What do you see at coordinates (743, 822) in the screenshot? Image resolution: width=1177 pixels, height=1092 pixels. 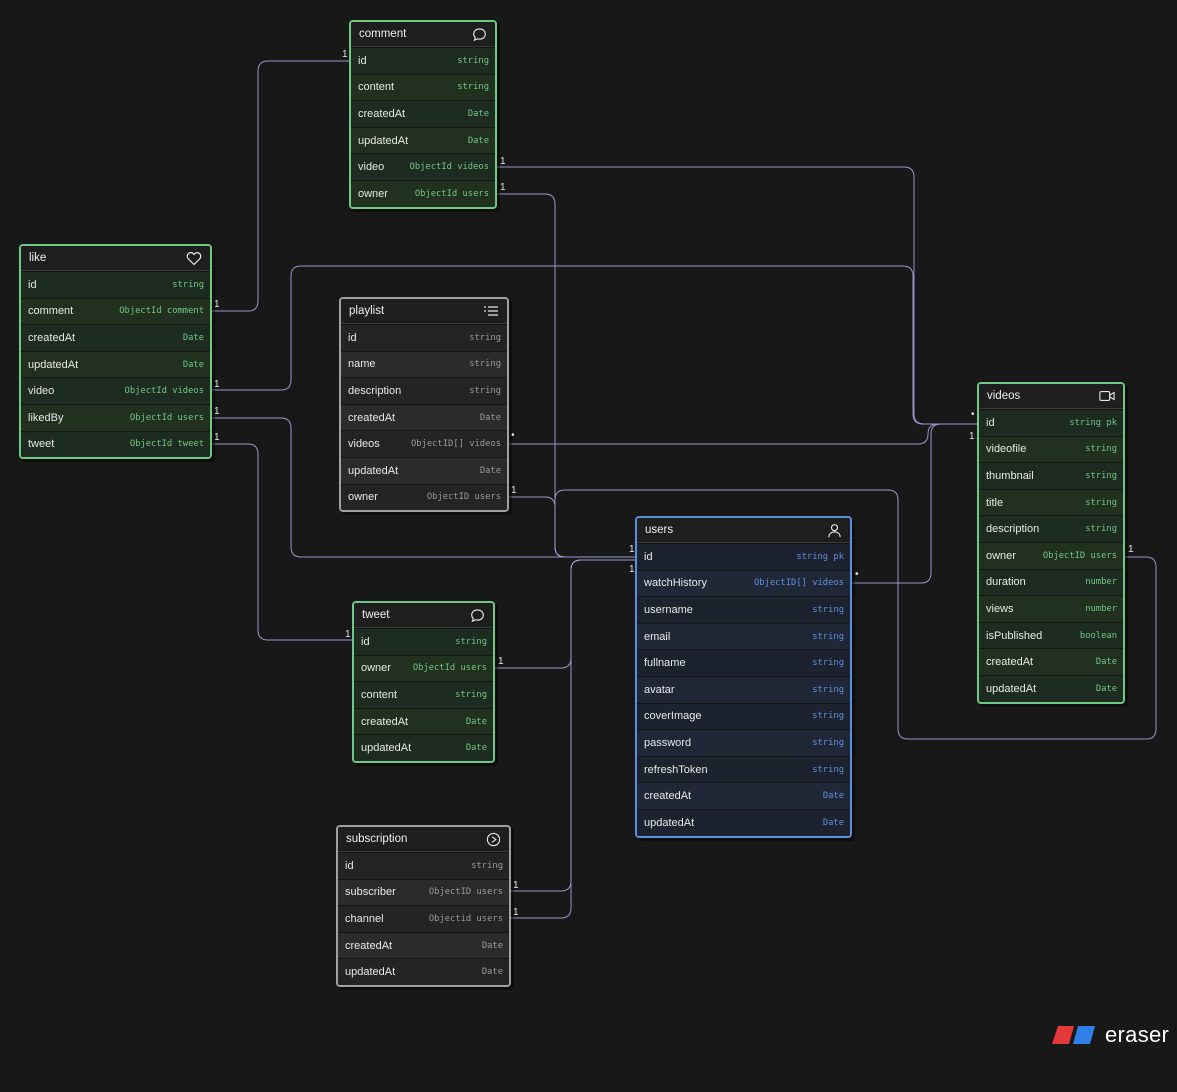 I see `field-row-users-updatedAt: updatedAt Date` at bounding box center [743, 822].